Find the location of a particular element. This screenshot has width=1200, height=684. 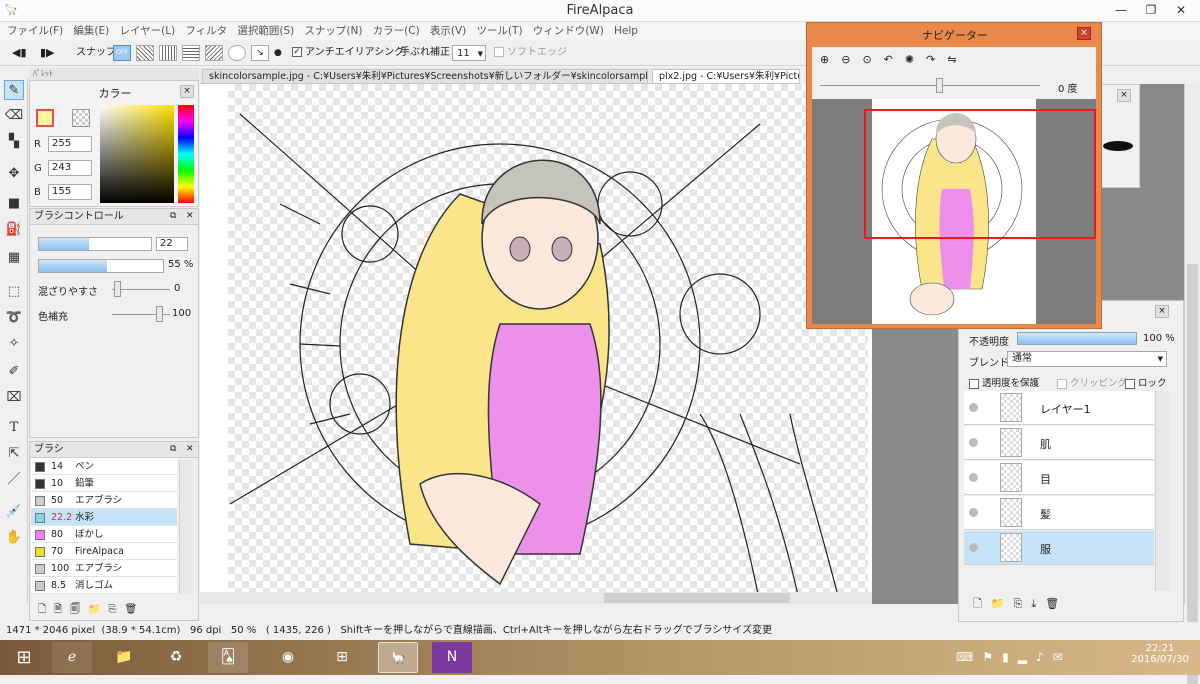

hscroll-thumb is located at coordinates (697, 598).